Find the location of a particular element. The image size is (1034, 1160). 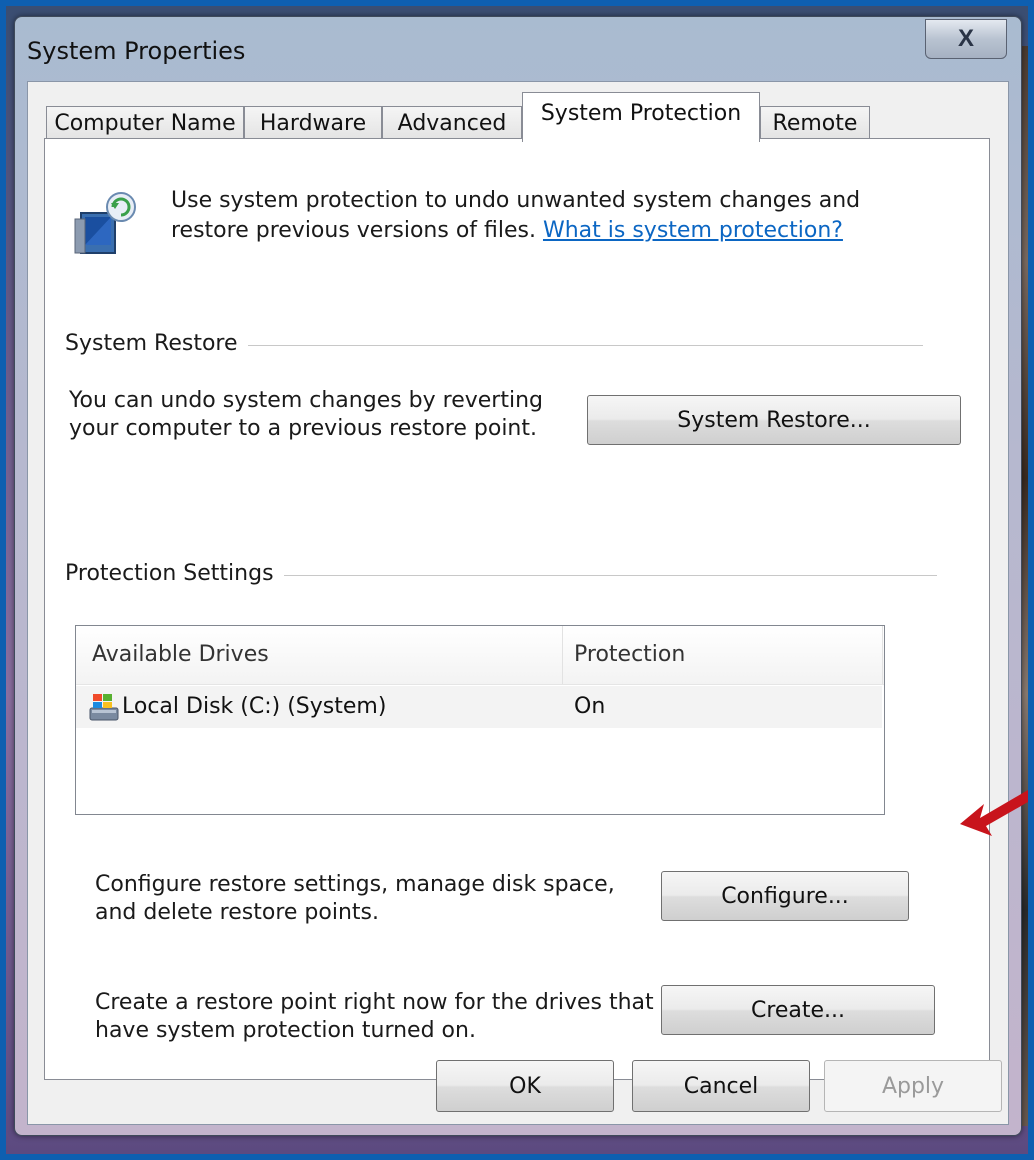

system-protection-icon is located at coordinates (105, 223).